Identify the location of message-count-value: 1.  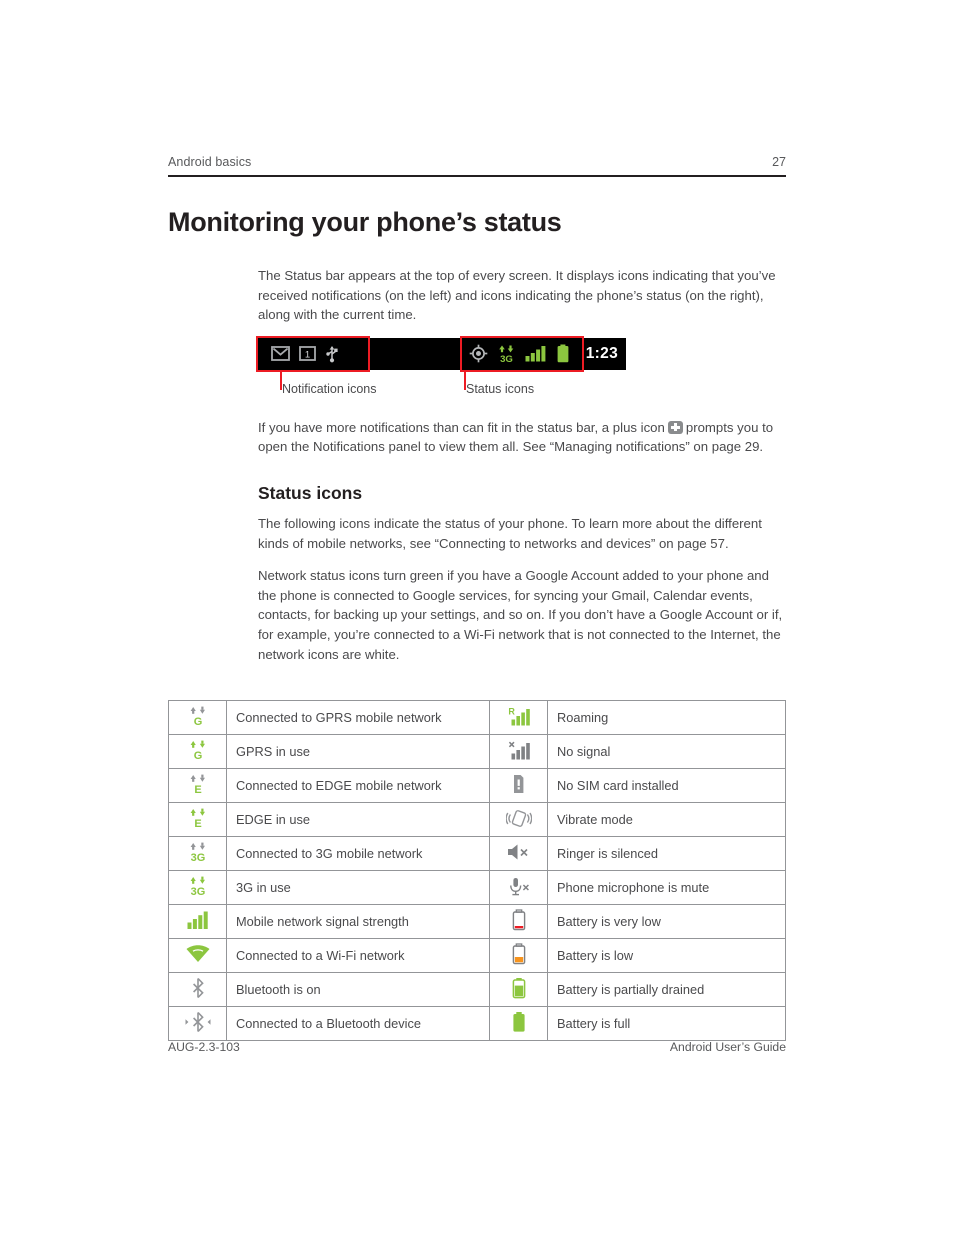
(307, 355).